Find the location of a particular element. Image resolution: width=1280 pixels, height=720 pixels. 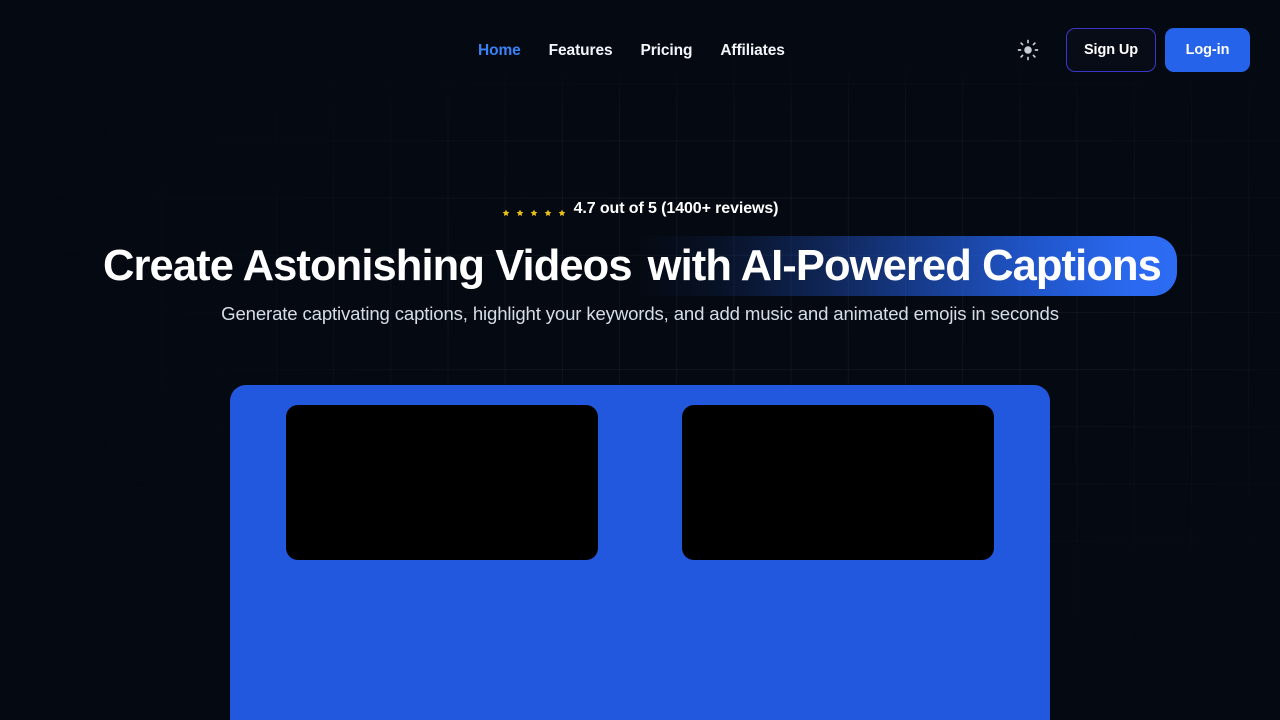

sign-up-button: Sign Up is located at coordinates (1111, 50).